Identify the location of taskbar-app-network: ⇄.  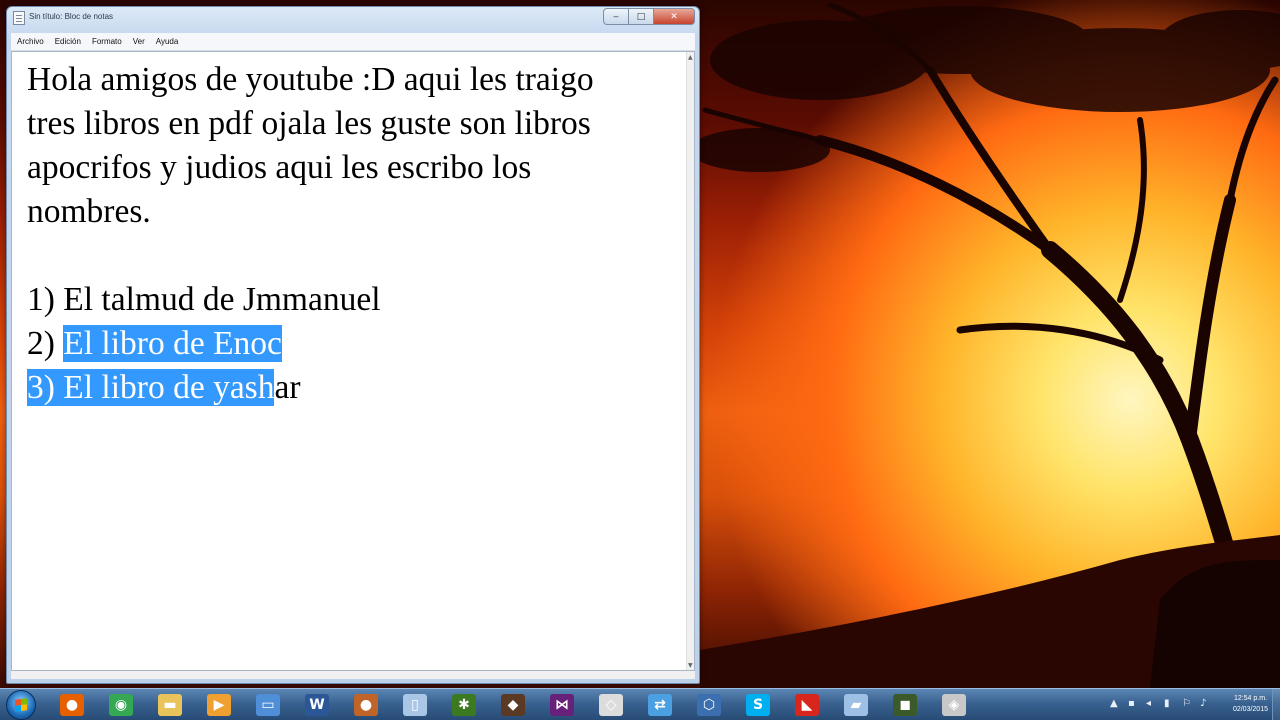
(660, 705).